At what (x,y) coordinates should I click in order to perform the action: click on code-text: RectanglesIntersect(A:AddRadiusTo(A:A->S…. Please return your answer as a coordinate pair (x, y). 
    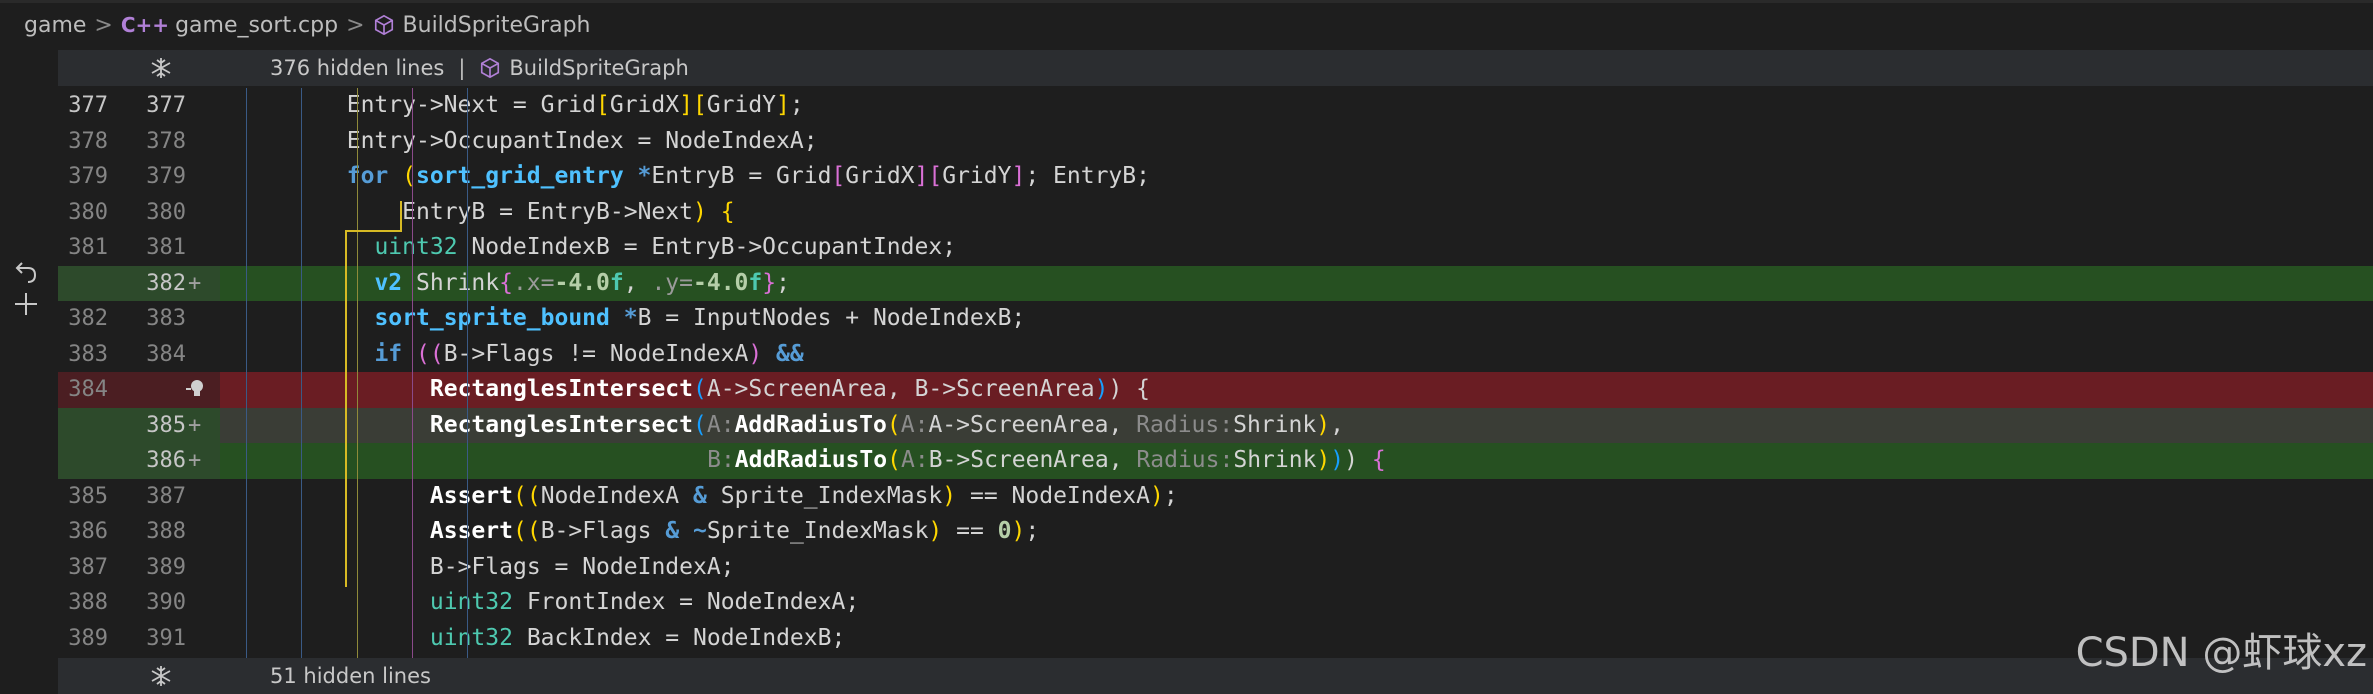
    Looking at the image, I should click on (887, 426).